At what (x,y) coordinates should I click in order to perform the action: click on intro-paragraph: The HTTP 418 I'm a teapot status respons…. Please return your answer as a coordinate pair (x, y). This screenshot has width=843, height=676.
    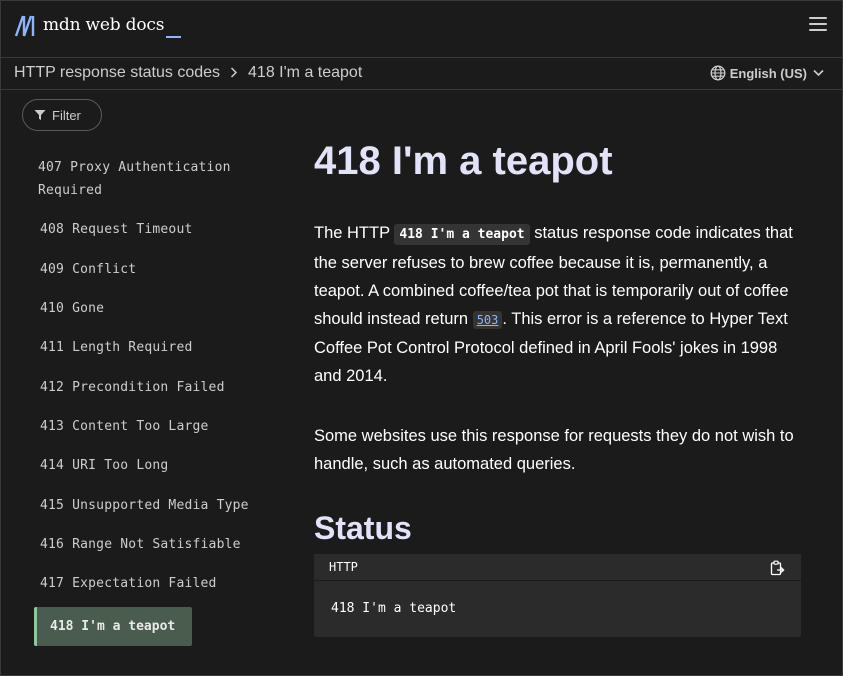
    Looking at the image, I should click on (559, 304).